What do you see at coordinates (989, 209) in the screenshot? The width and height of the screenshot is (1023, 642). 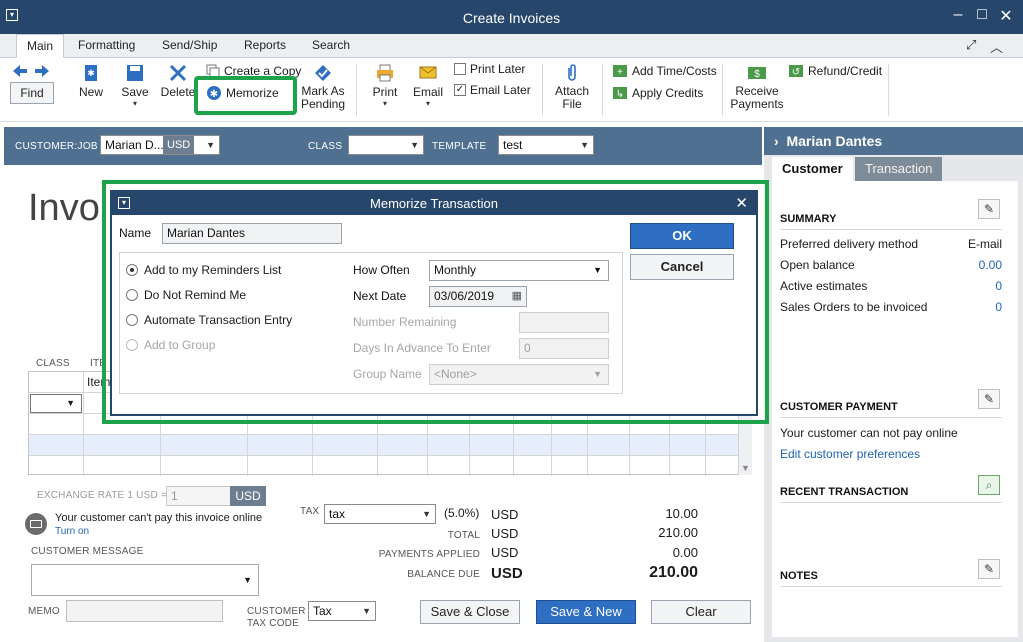 I see `edit-summary-pencil-icon: ✎` at bounding box center [989, 209].